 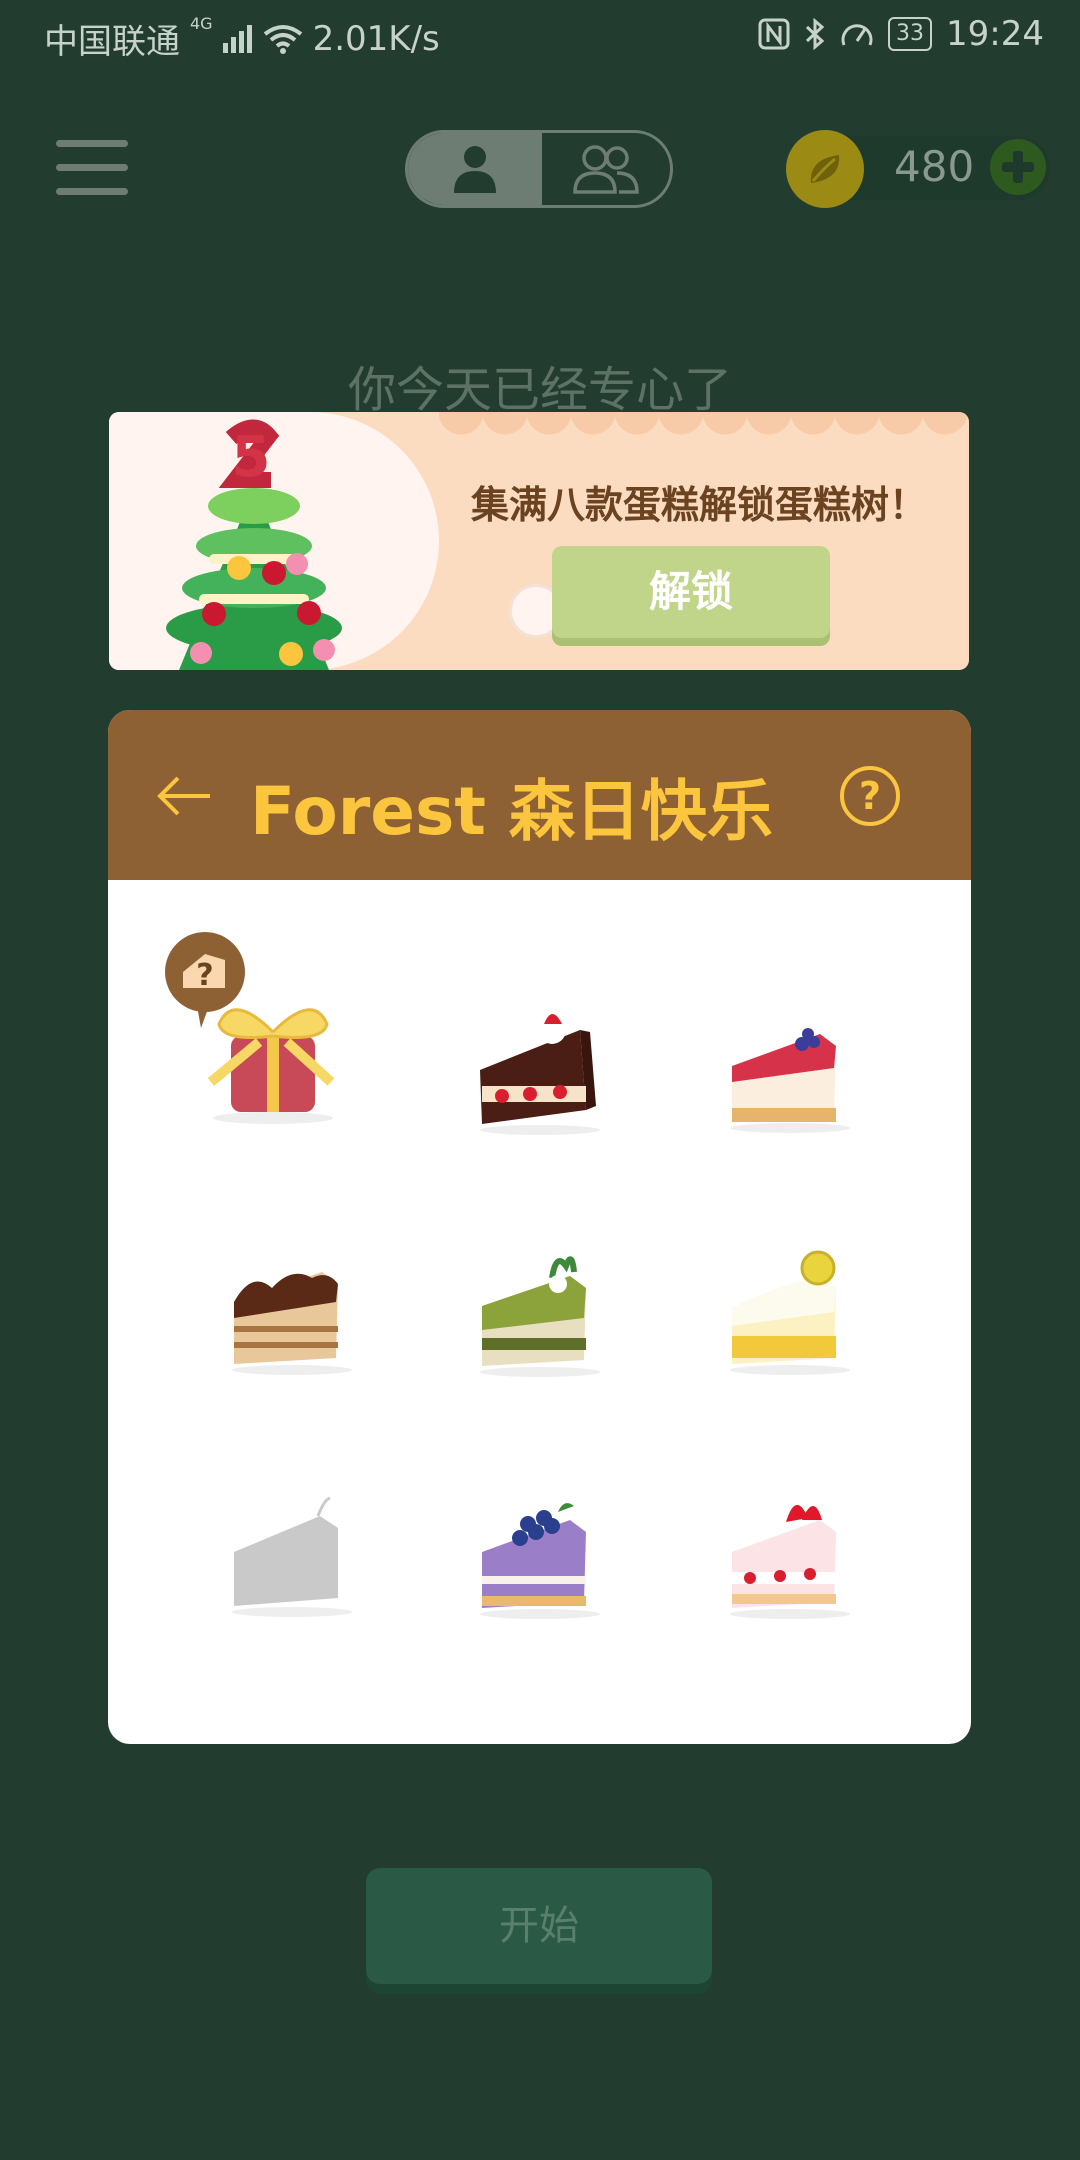 What do you see at coordinates (550, 1566) in the screenshot?
I see `blueberry-taro-cake-item` at bounding box center [550, 1566].